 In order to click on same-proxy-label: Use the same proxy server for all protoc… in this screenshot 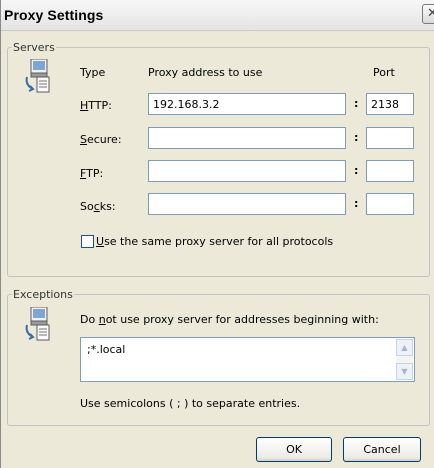, I will do `click(214, 241)`.